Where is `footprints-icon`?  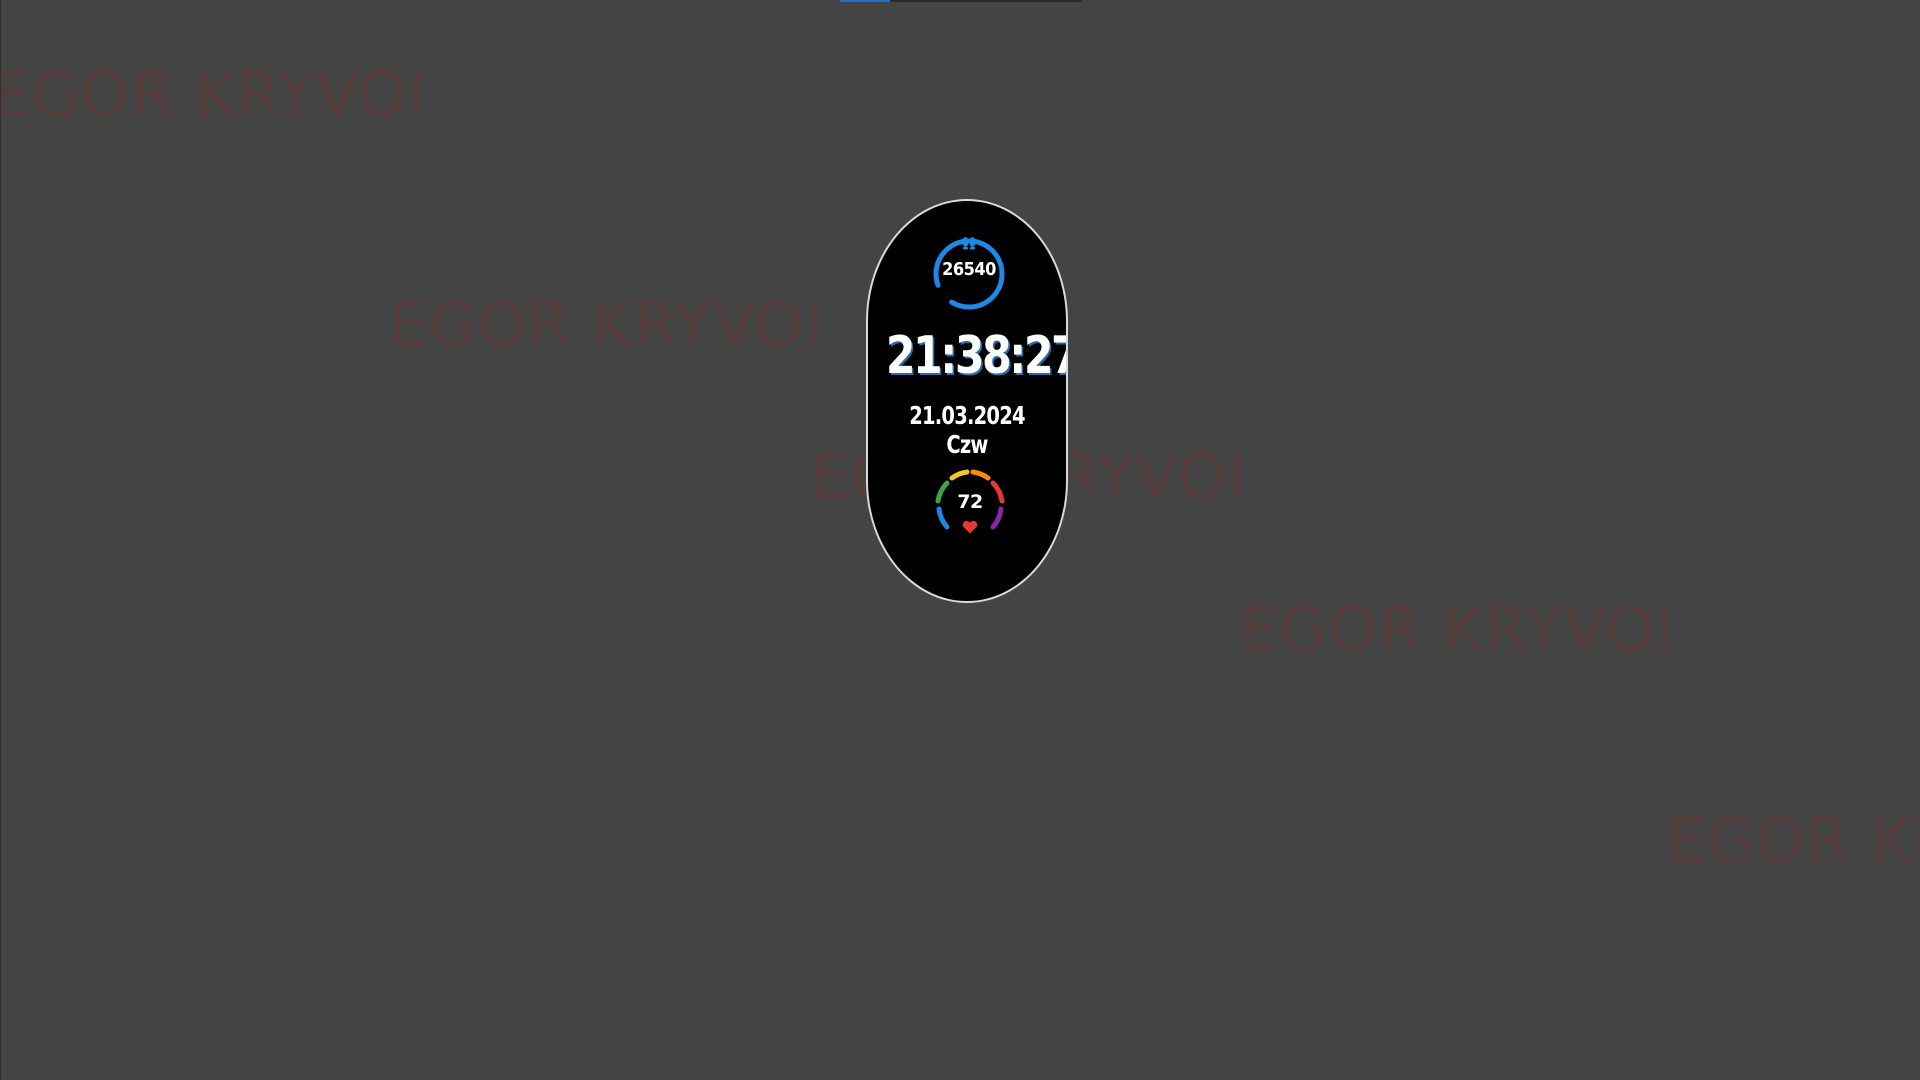
footprints-icon is located at coordinates (969, 243).